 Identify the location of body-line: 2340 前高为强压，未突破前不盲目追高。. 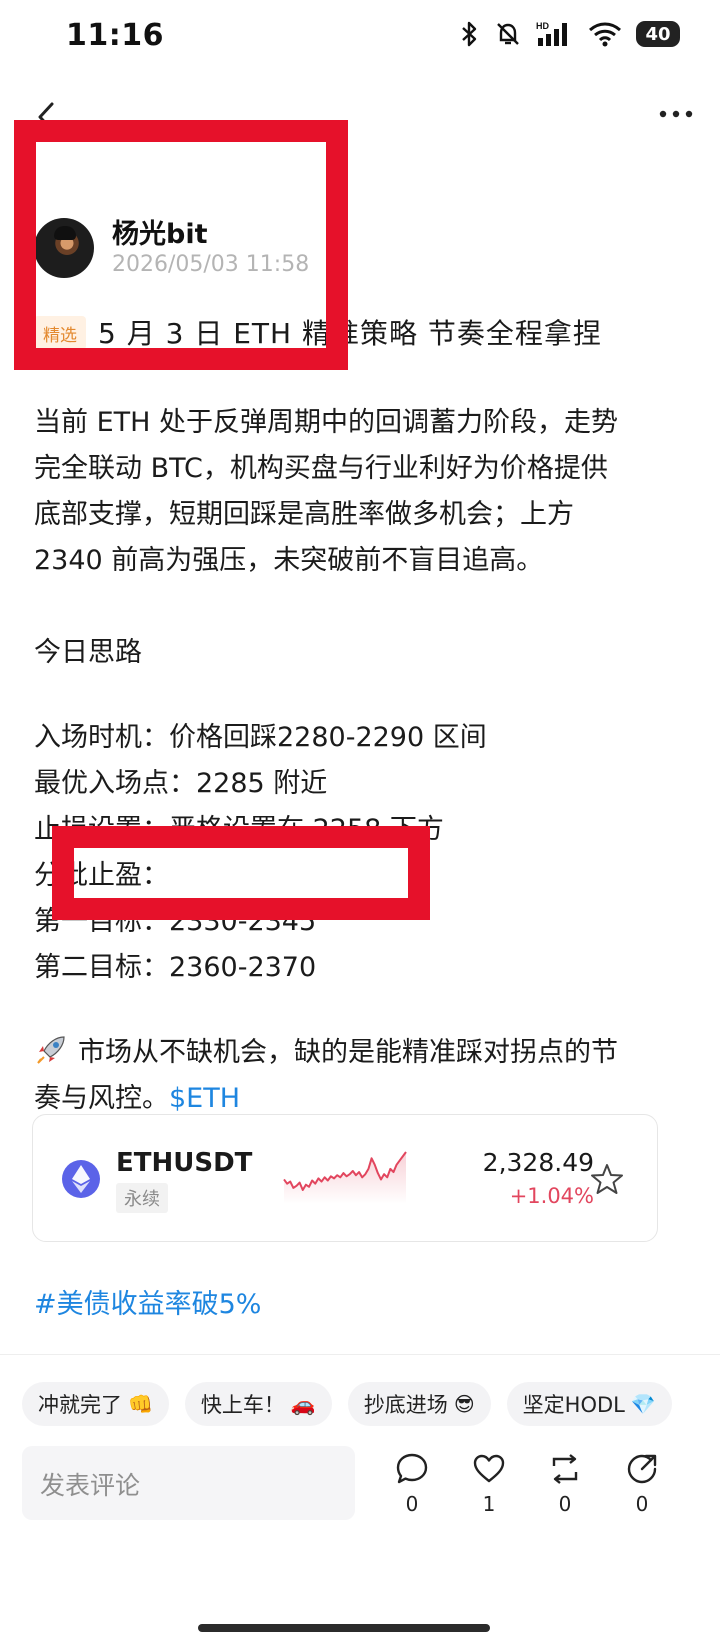
(289, 560).